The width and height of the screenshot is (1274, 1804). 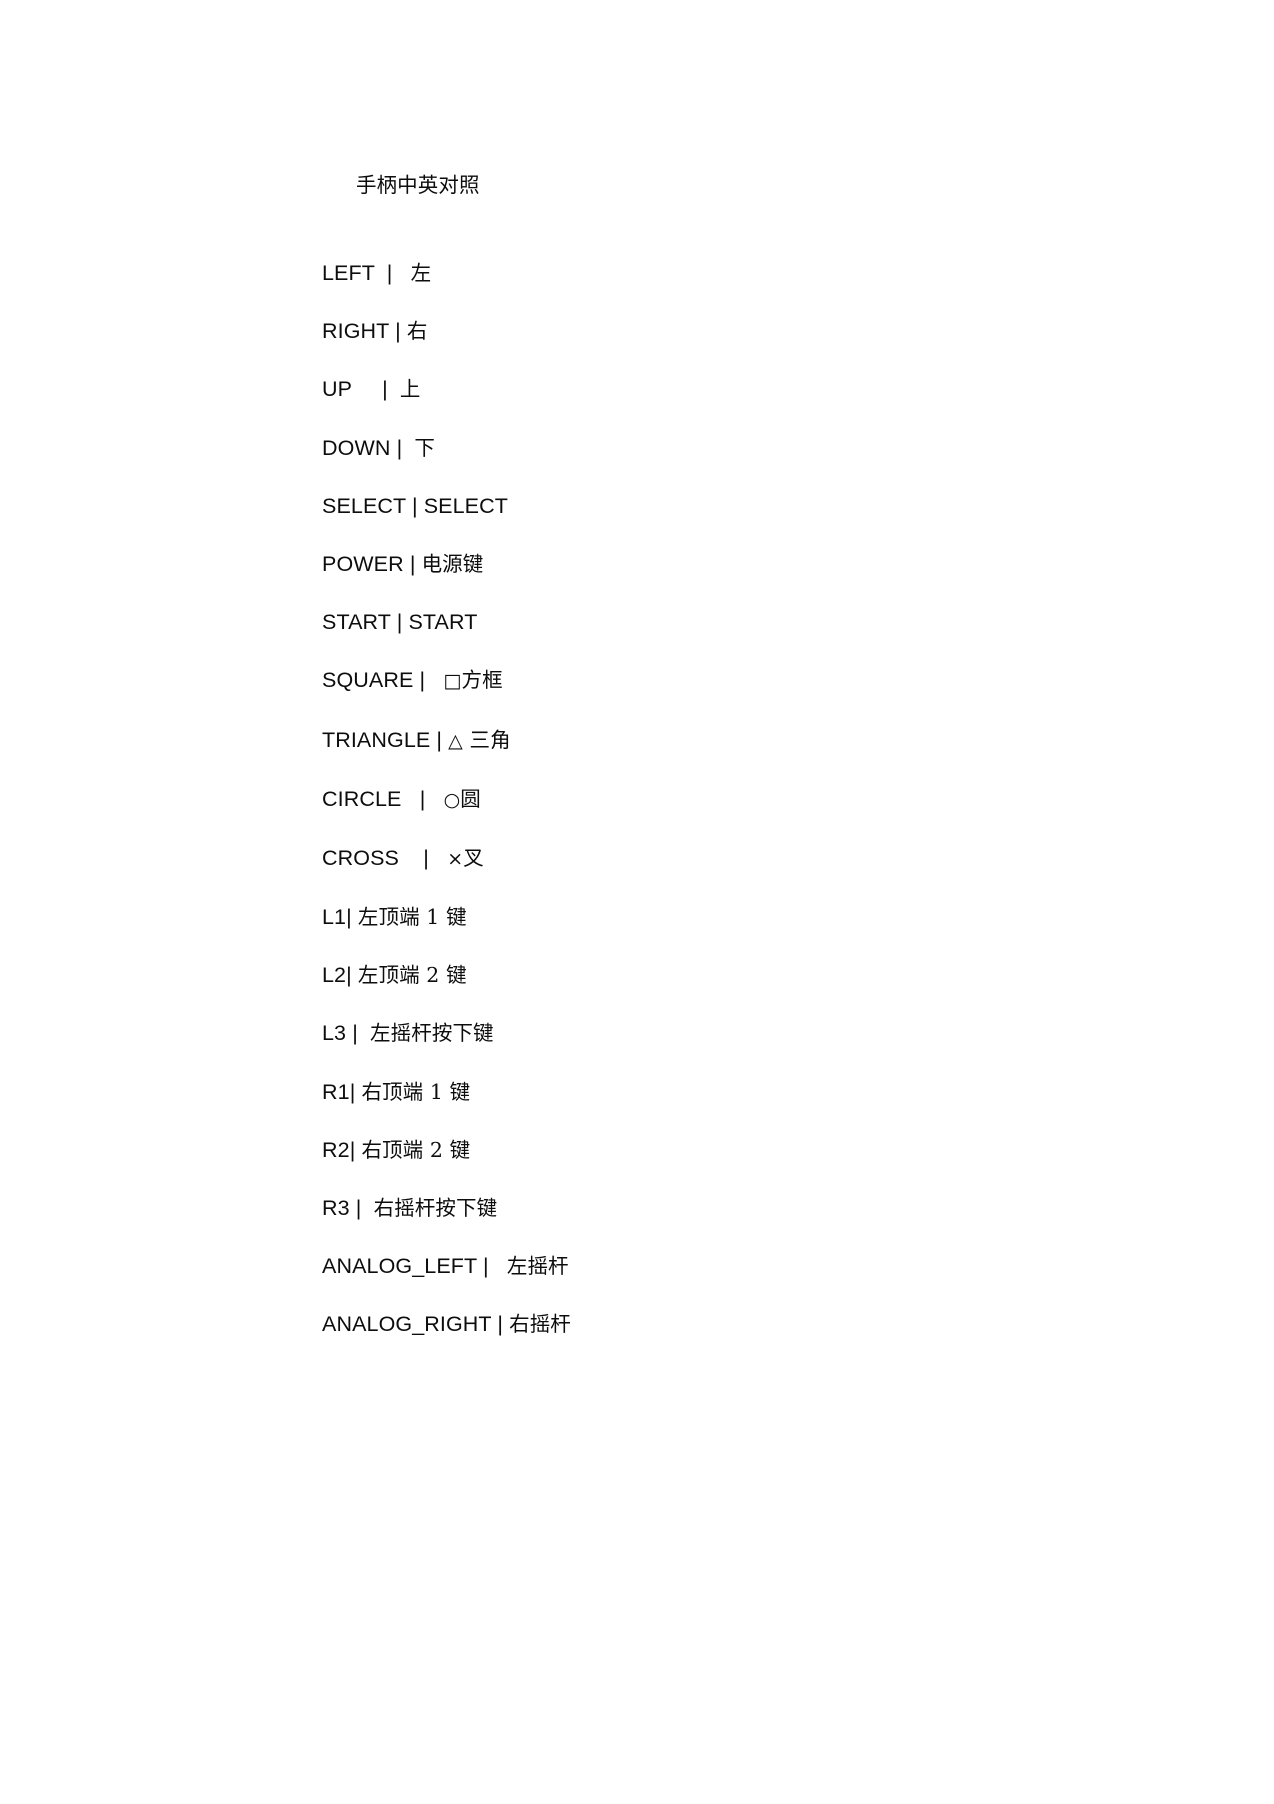 What do you see at coordinates (416, 1149) in the screenshot?
I see `mapping-value: 右顶端 2 键` at bounding box center [416, 1149].